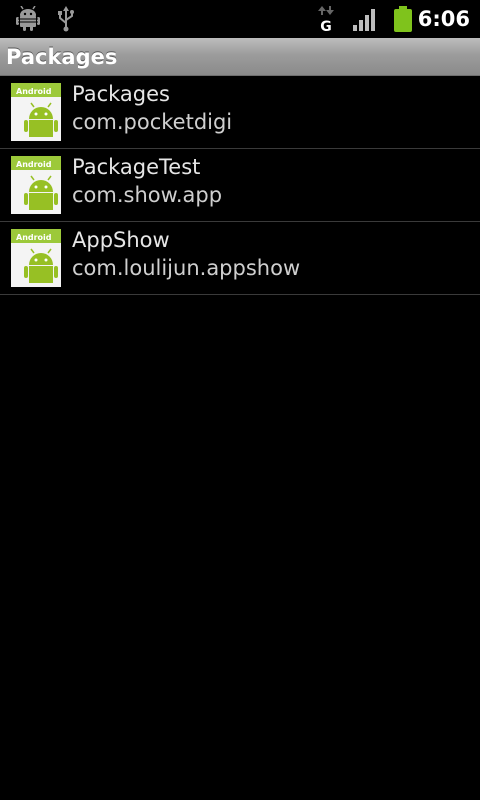 The height and width of the screenshot is (800, 480). What do you see at coordinates (152, 122) in the screenshot?
I see `package-name: com.pocketdigi` at bounding box center [152, 122].